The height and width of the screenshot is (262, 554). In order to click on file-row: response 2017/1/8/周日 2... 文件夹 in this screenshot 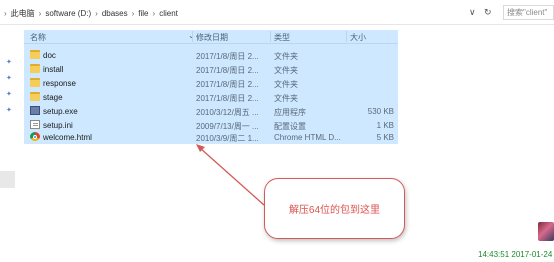, I will do `click(211, 83)`.